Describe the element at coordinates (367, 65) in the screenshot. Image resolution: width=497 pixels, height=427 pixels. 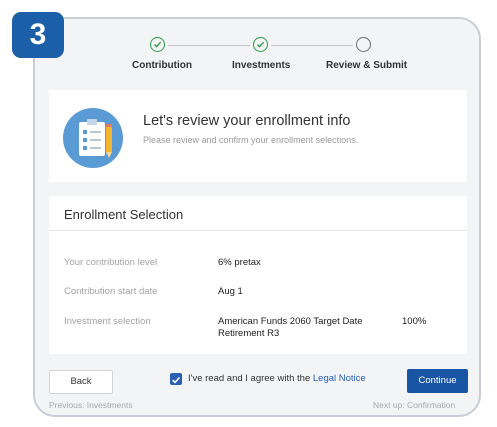
I see `step-label-review: Review & Submit` at that location.